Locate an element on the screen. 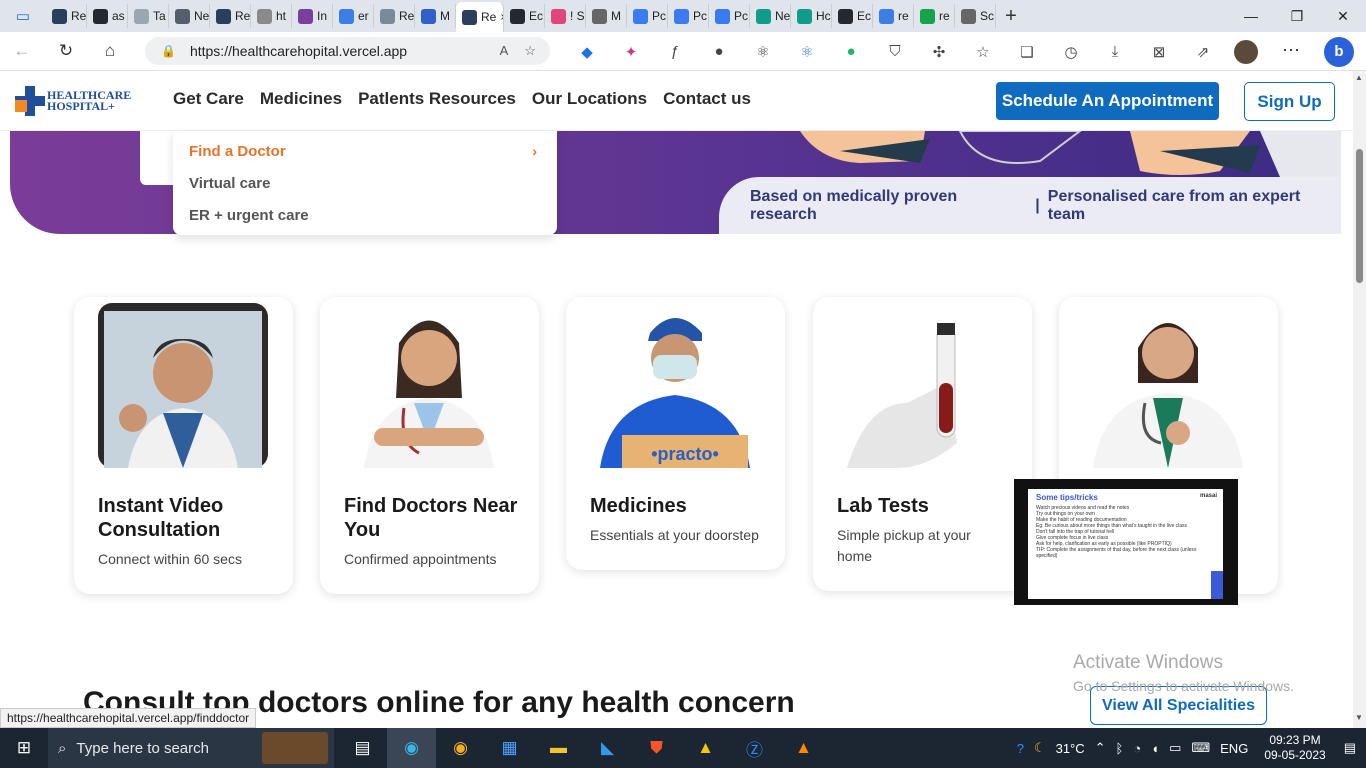 This screenshot has height=768, width=1366. page-scrollbar: ▲ ▼ is located at coordinates (1359, 399).